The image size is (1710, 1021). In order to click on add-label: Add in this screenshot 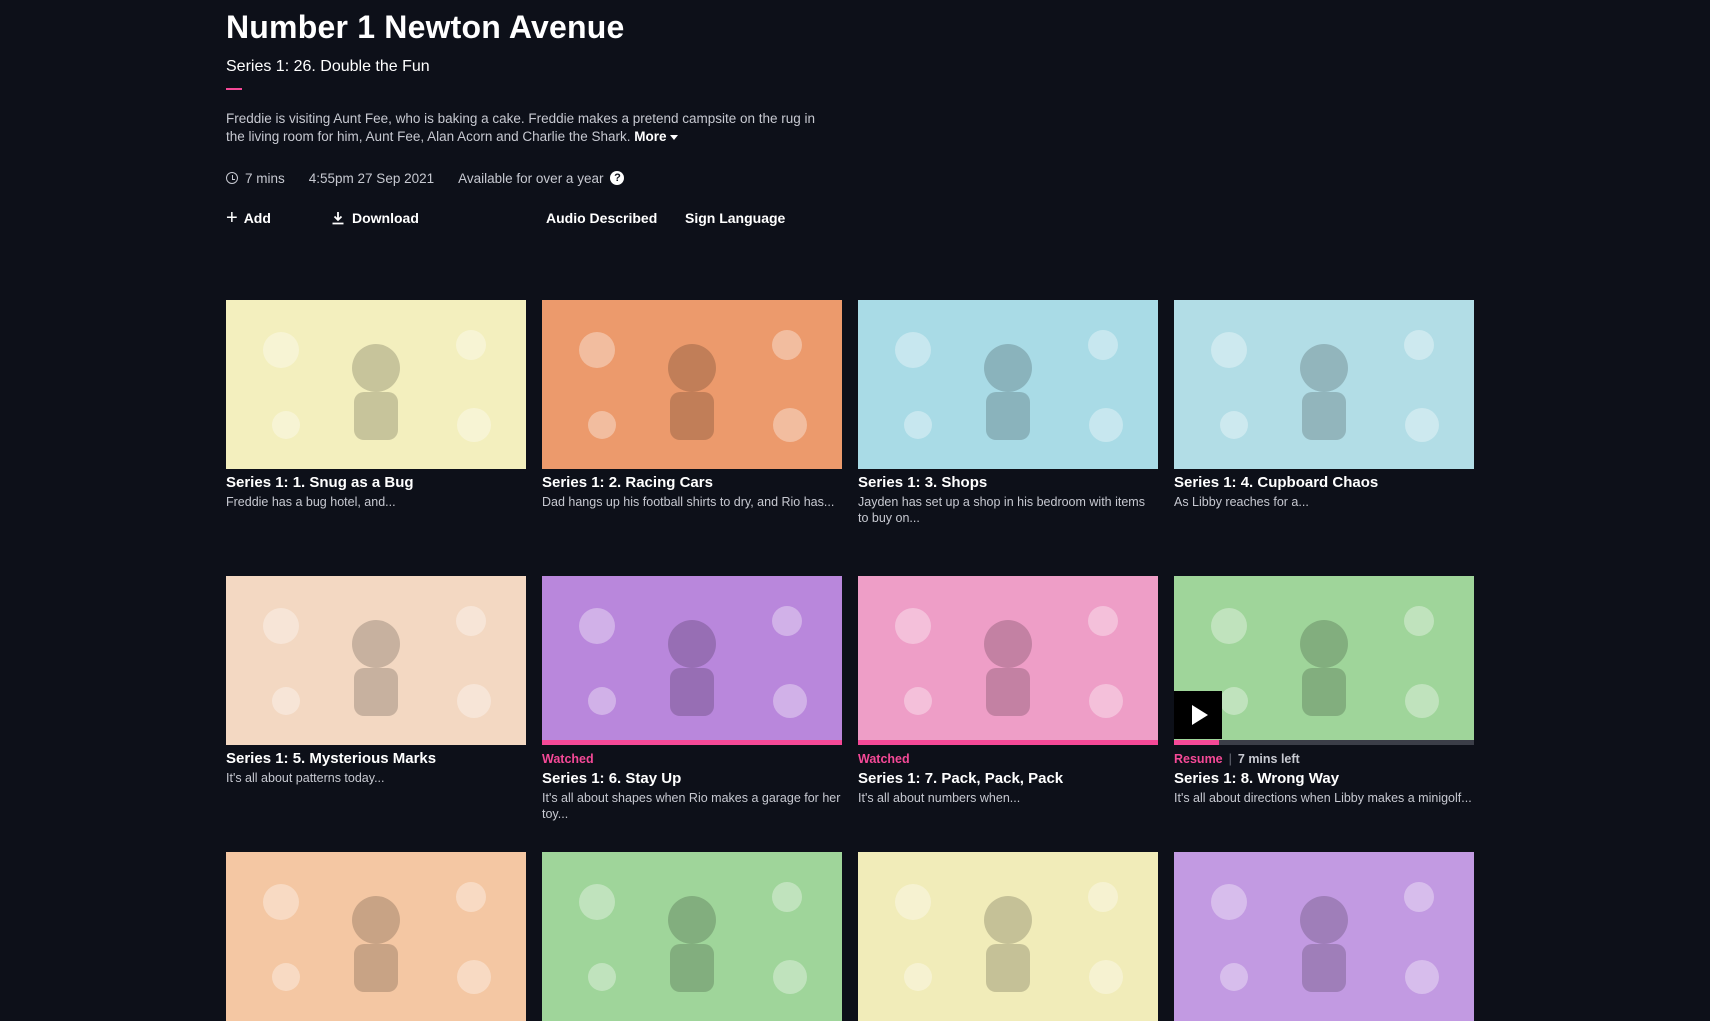, I will do `click(257, 218)`.